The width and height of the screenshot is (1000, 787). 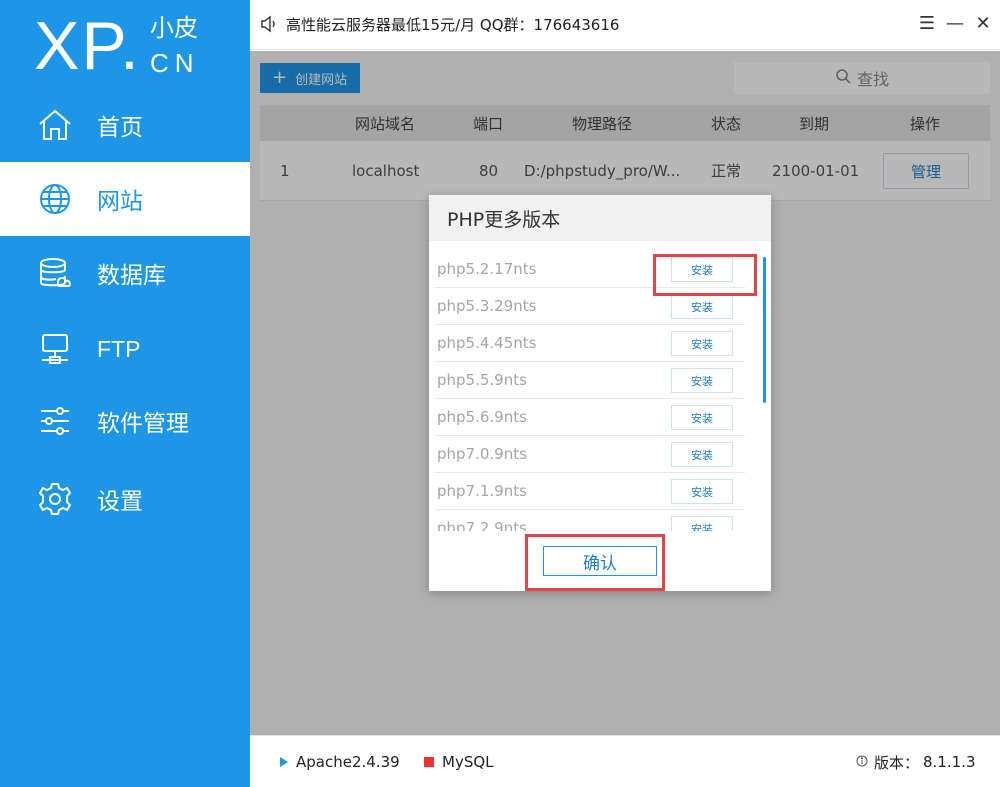 I want to click on version-name: php7.1.9nts, so click(x=482, y=491).